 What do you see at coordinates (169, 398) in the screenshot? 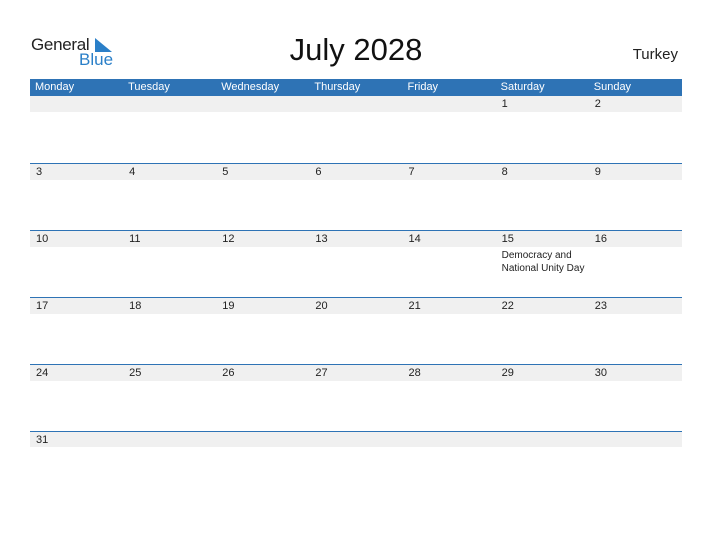
I see `day-cell: 25` at bounding box center [169, 398].